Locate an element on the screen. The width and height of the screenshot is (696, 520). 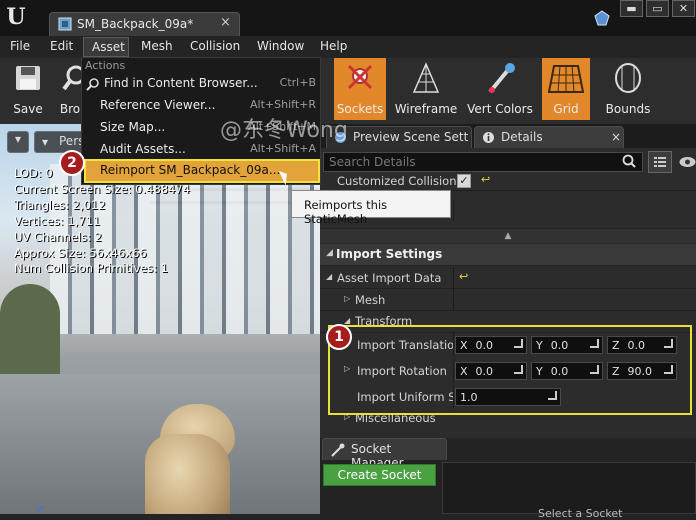
category-label: Import Settings is located at coordinates (389, 254).